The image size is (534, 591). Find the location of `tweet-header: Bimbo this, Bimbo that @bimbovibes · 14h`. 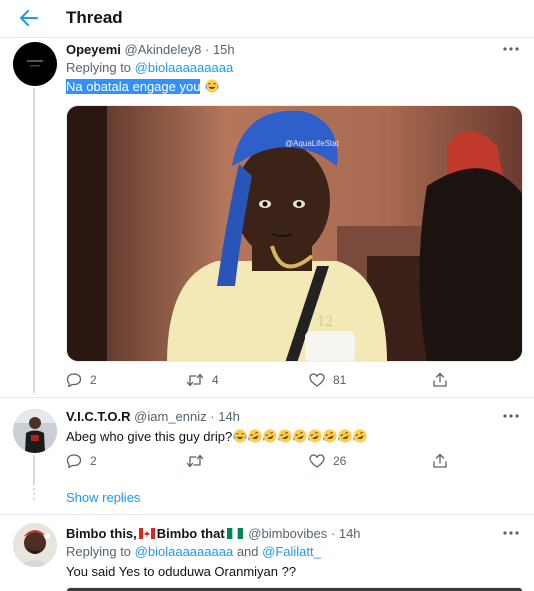

tweet-header: Bimbo this, Bimbo that @bimbovibes · 14h is located at coordinates (213, 533).